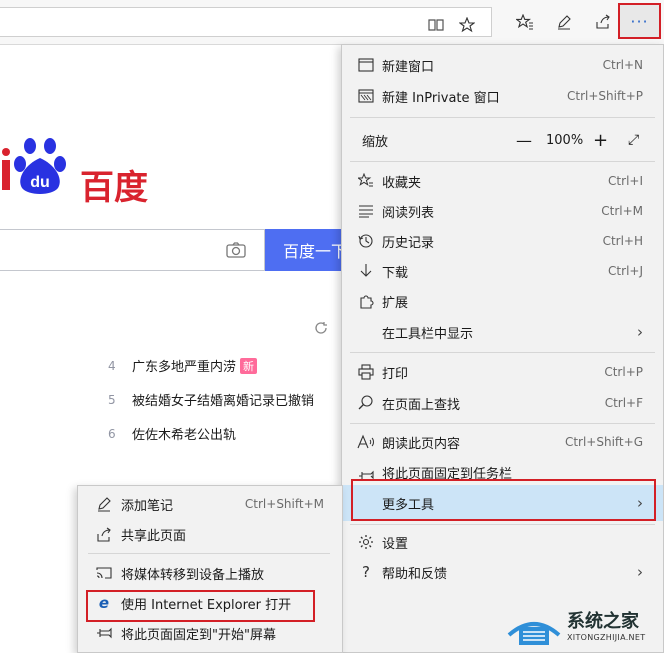 The image size is (664, 653). What do you see at coordinates (154, 536) in the screenshot?
I see `submenu-label: 共享此页面` at bounding box center [154, 536].